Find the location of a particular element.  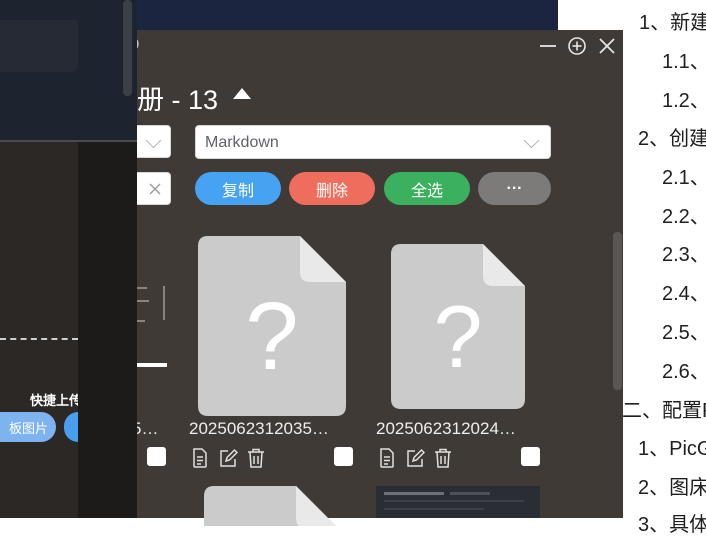

upload-dropzone-border is located at coordinates (39, 339).